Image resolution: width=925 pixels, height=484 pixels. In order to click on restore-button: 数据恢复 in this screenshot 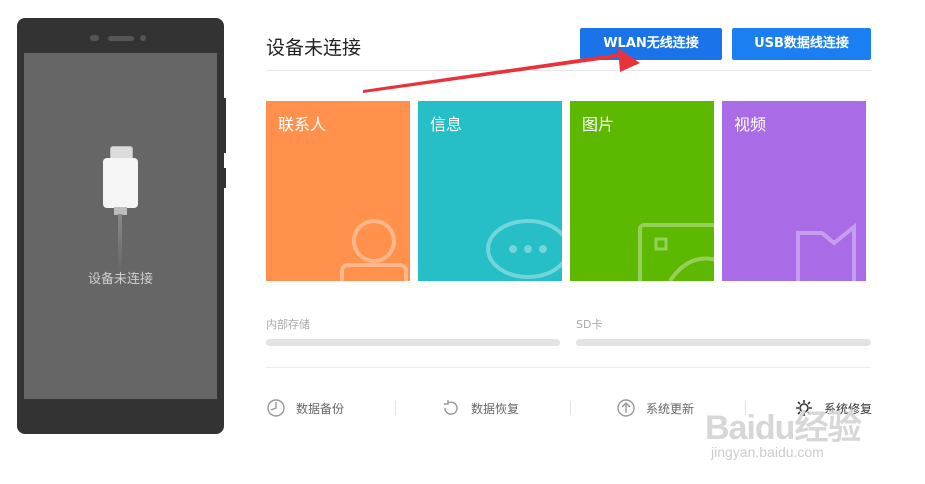, I will do `click(491, 408)`.